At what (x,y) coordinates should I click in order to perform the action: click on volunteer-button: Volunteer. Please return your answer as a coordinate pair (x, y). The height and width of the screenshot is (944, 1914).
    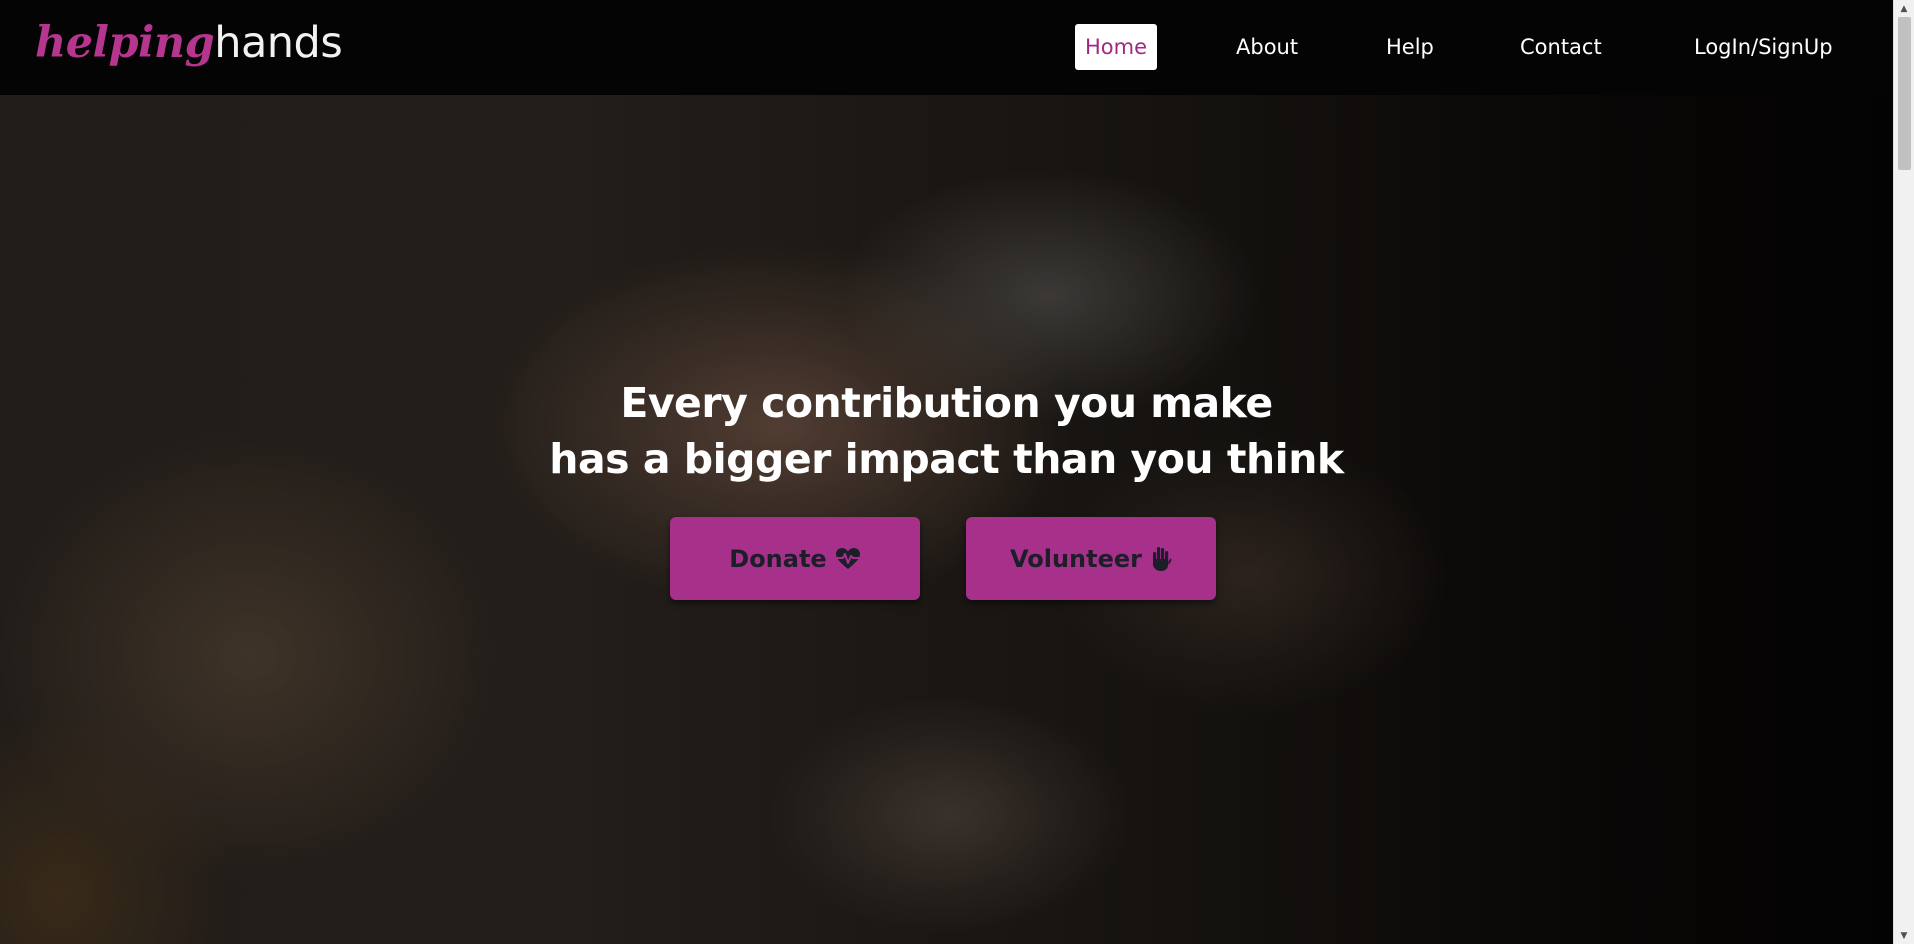
    Looking at the image, I should click on (1091, 558).